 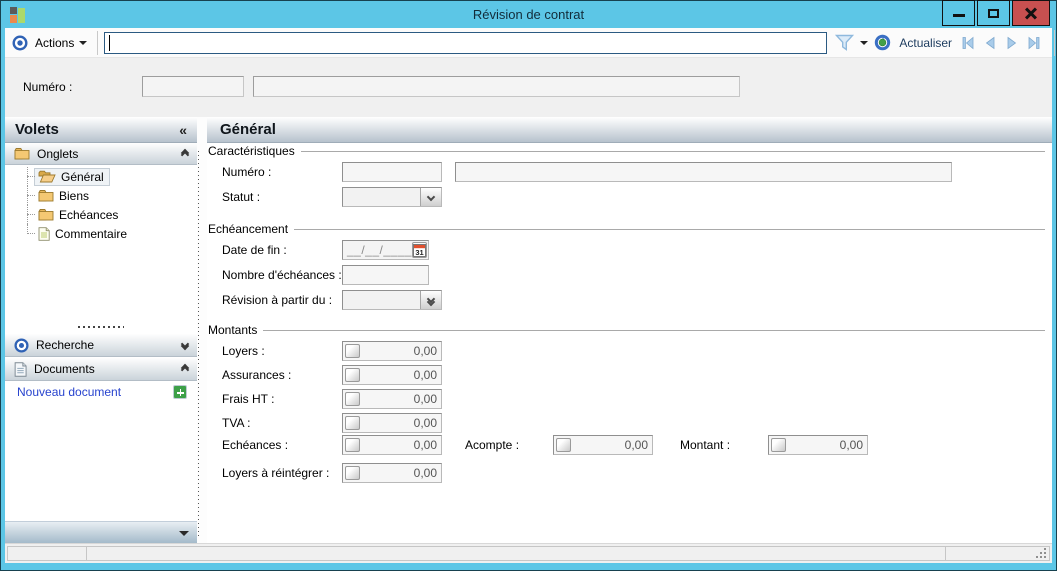 What do you see at coordinates (55, 42) in the screenshot?
I see `actions-label: Actions` at bounding box center [55, 42].